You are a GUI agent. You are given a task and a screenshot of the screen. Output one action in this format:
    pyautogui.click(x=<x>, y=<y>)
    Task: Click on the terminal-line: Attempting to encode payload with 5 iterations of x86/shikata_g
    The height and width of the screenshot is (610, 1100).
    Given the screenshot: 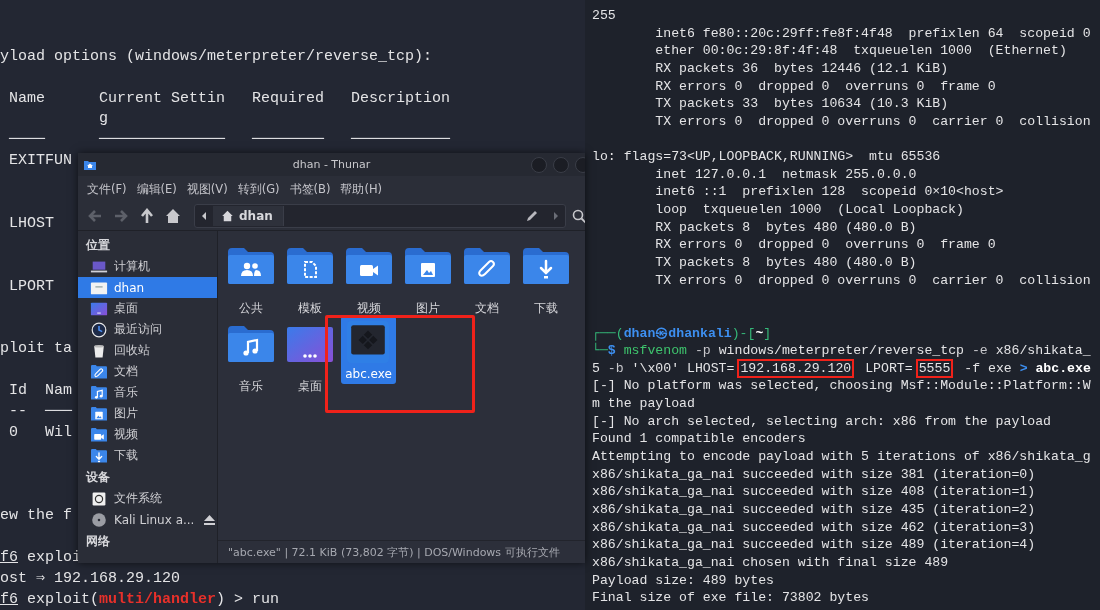 What is the action you would take?
    pyautogui.click(x=841, y=457)
    